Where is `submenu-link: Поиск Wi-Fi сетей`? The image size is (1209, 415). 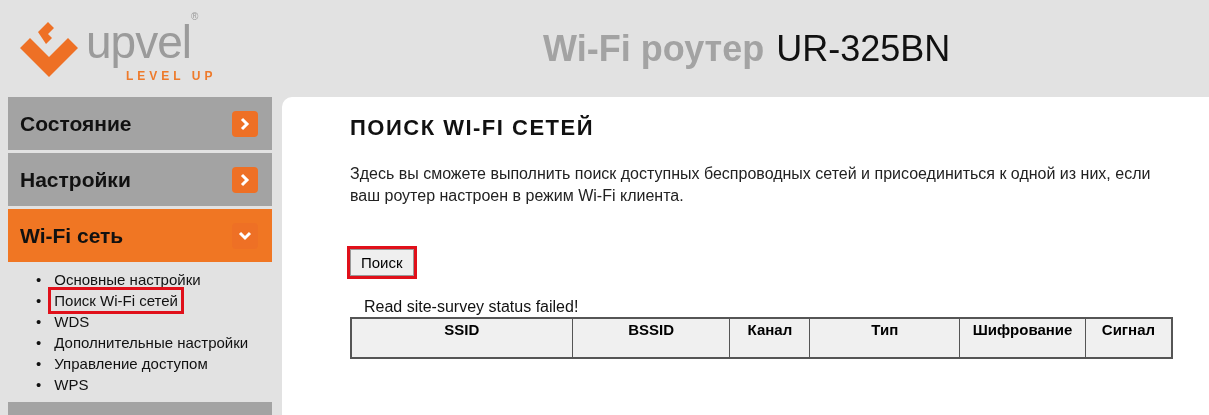 submenu-link: Поиск Wi-Fi сетей is located at coordinates (116, 300).